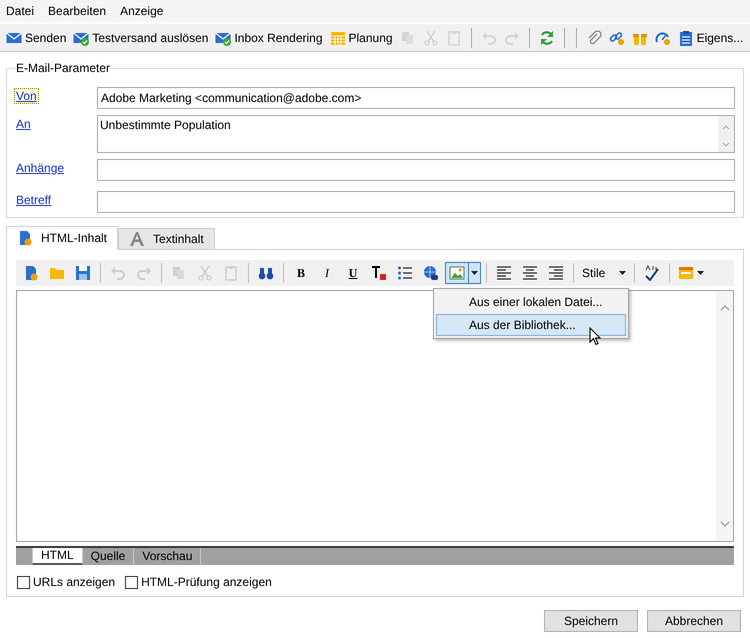  I want to click on bulleted-list-icon, so click(405, 273).